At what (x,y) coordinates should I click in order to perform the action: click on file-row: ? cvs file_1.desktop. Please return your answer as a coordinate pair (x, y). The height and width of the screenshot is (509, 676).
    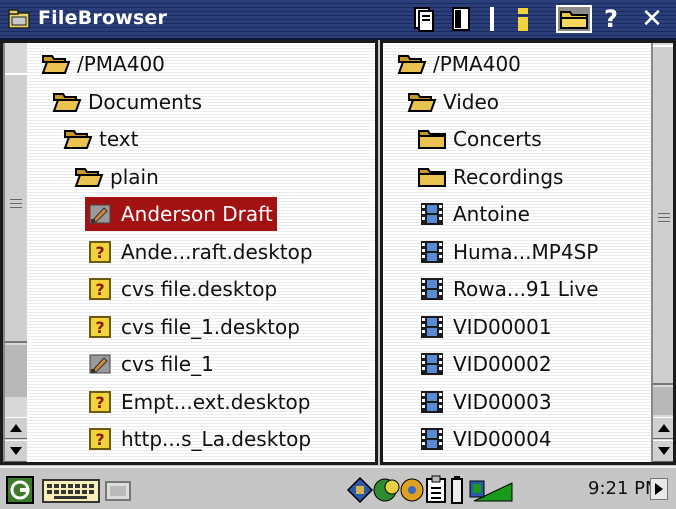
    Looking at the image, I should click on (192, 327).